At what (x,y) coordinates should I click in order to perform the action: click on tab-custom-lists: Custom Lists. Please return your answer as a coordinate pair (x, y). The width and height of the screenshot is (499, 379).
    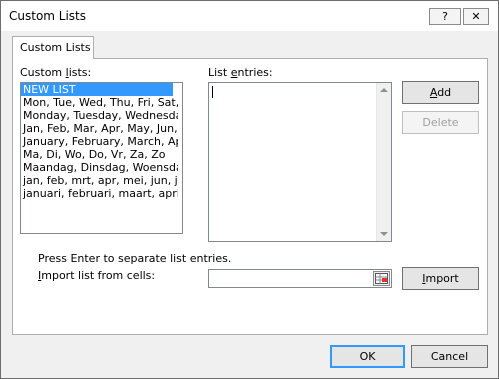
    Looking at the image, I should click on (53, 47).